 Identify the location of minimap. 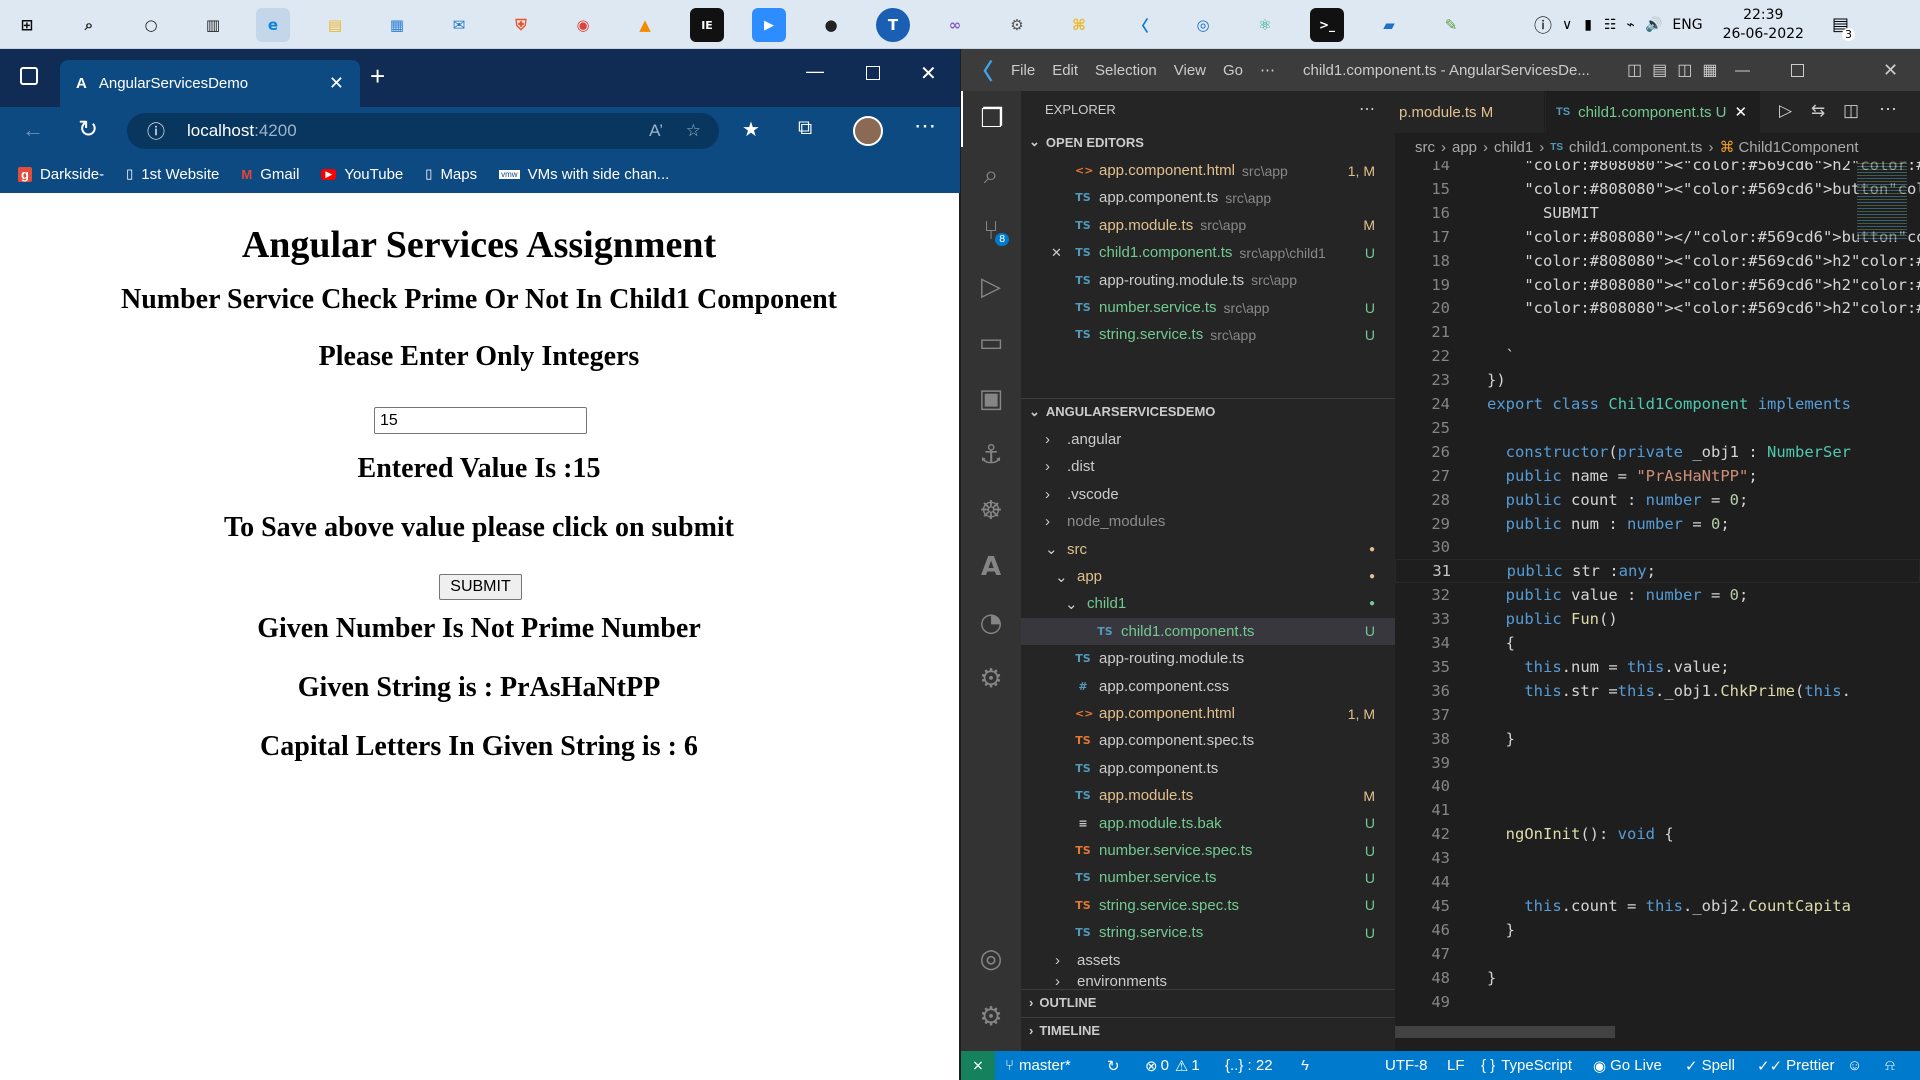
(1882, 201).